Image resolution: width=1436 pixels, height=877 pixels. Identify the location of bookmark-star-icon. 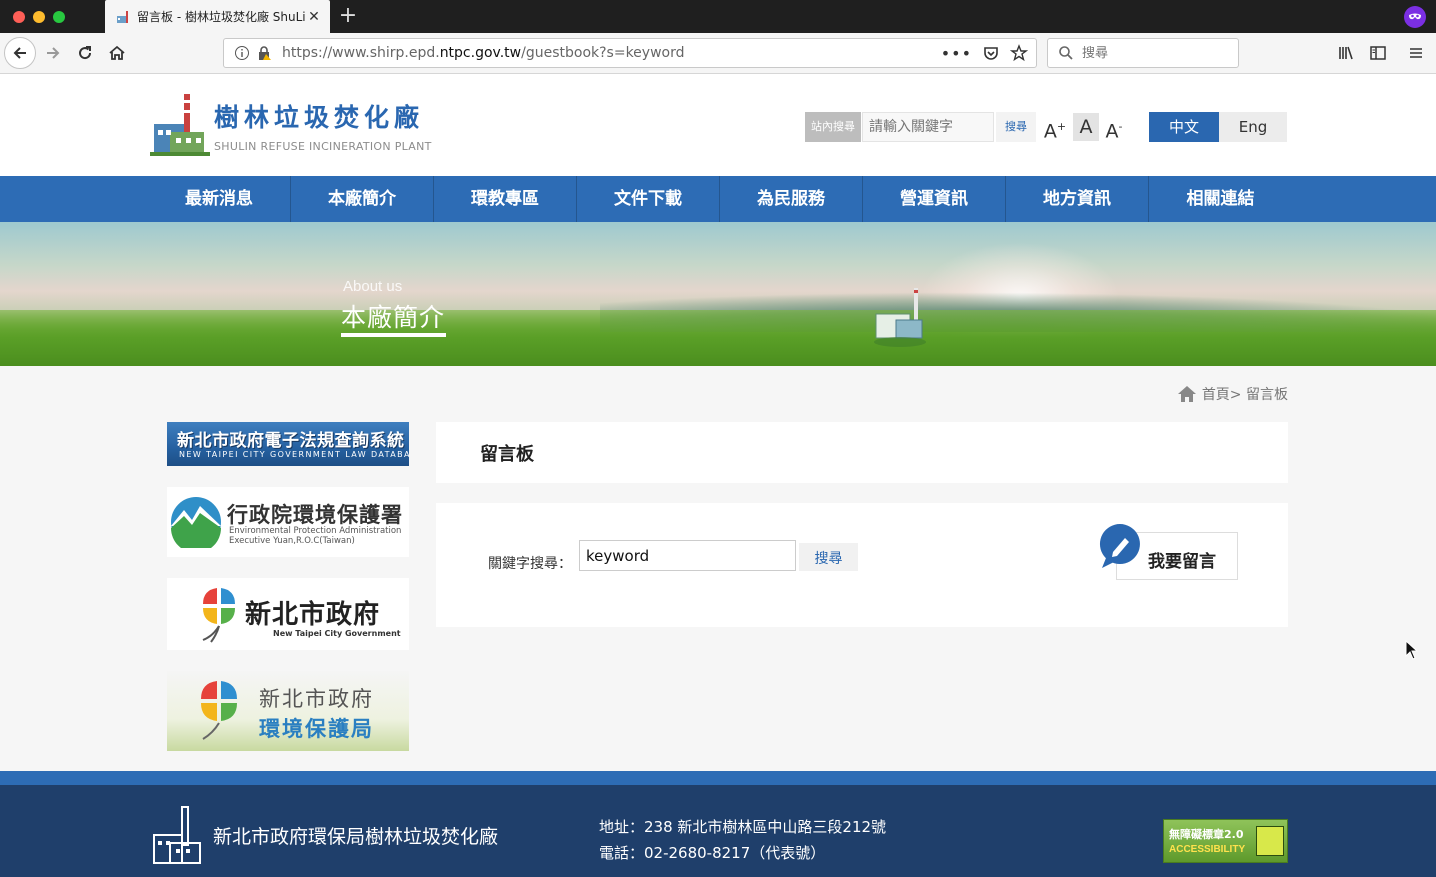
(1019, 53).